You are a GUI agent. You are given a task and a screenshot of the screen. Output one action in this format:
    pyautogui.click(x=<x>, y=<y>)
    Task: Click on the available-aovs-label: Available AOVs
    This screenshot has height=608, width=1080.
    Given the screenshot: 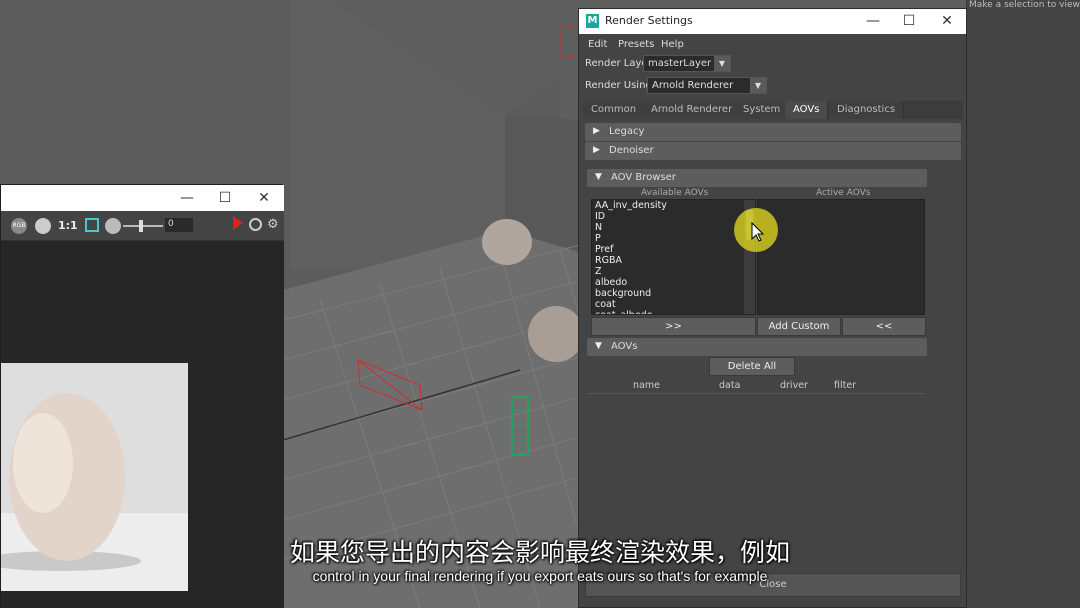 What is the action you would take?
    pyautogui.click(x=675, y=193)
    